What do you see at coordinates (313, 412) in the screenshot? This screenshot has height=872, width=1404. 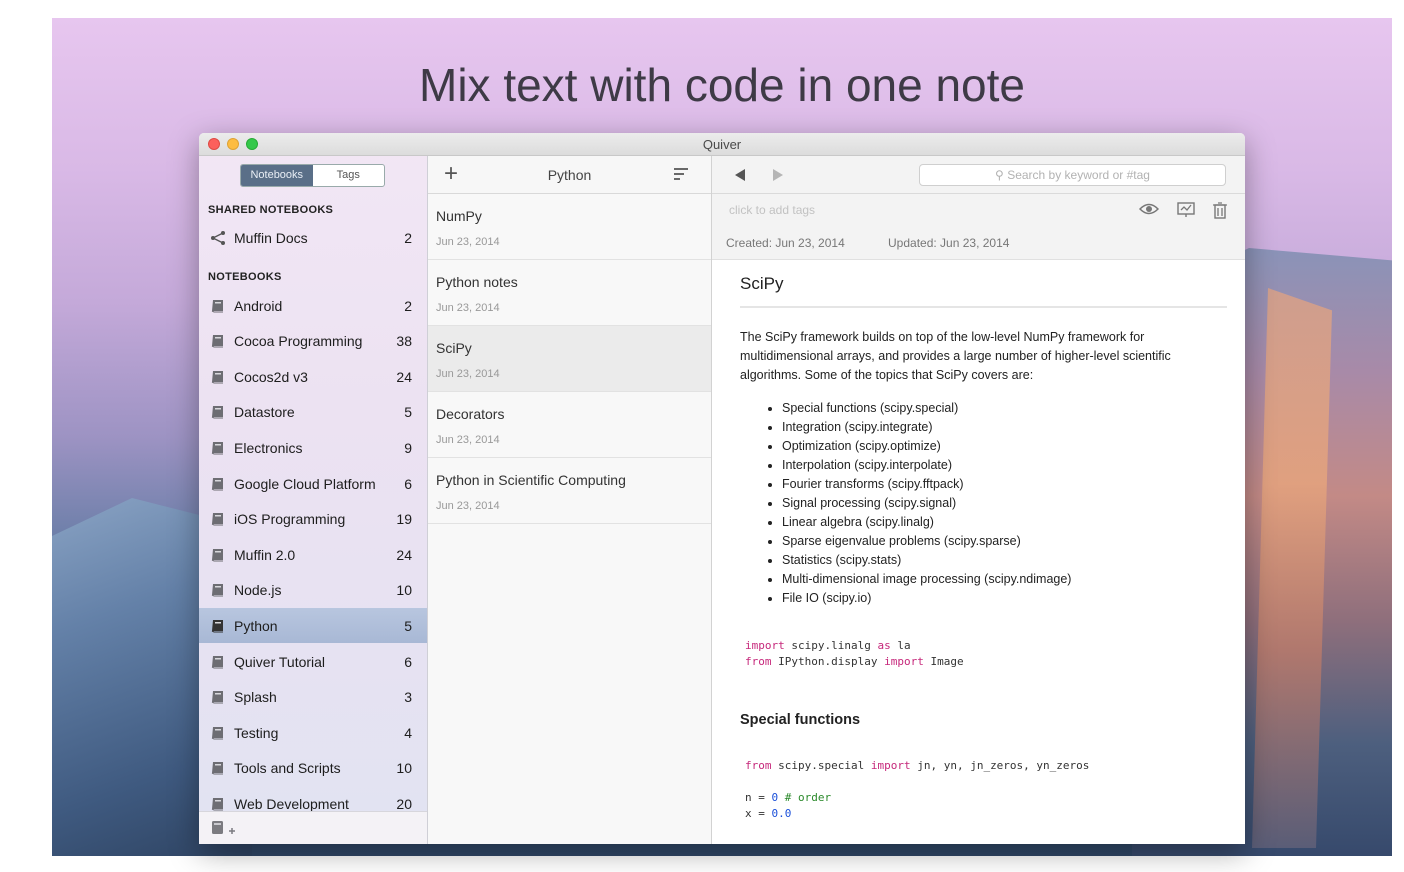 I see `sidebar-item: Datastore 5` at bounding box center [313, 412].